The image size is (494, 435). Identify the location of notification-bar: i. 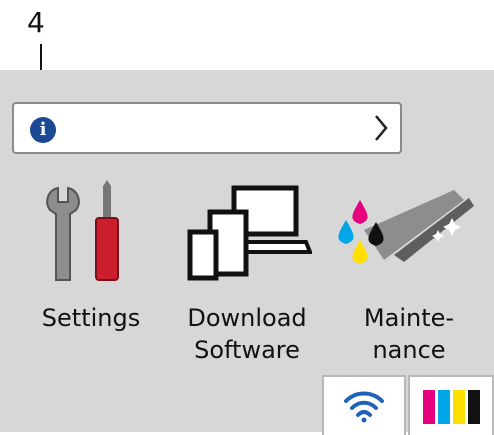
(207, 128).